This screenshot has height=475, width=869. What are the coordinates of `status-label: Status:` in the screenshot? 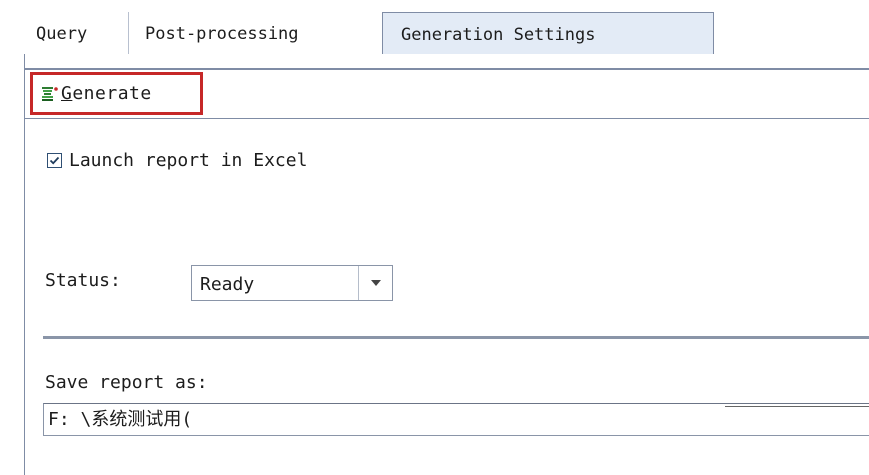 It's located at (83, 280).